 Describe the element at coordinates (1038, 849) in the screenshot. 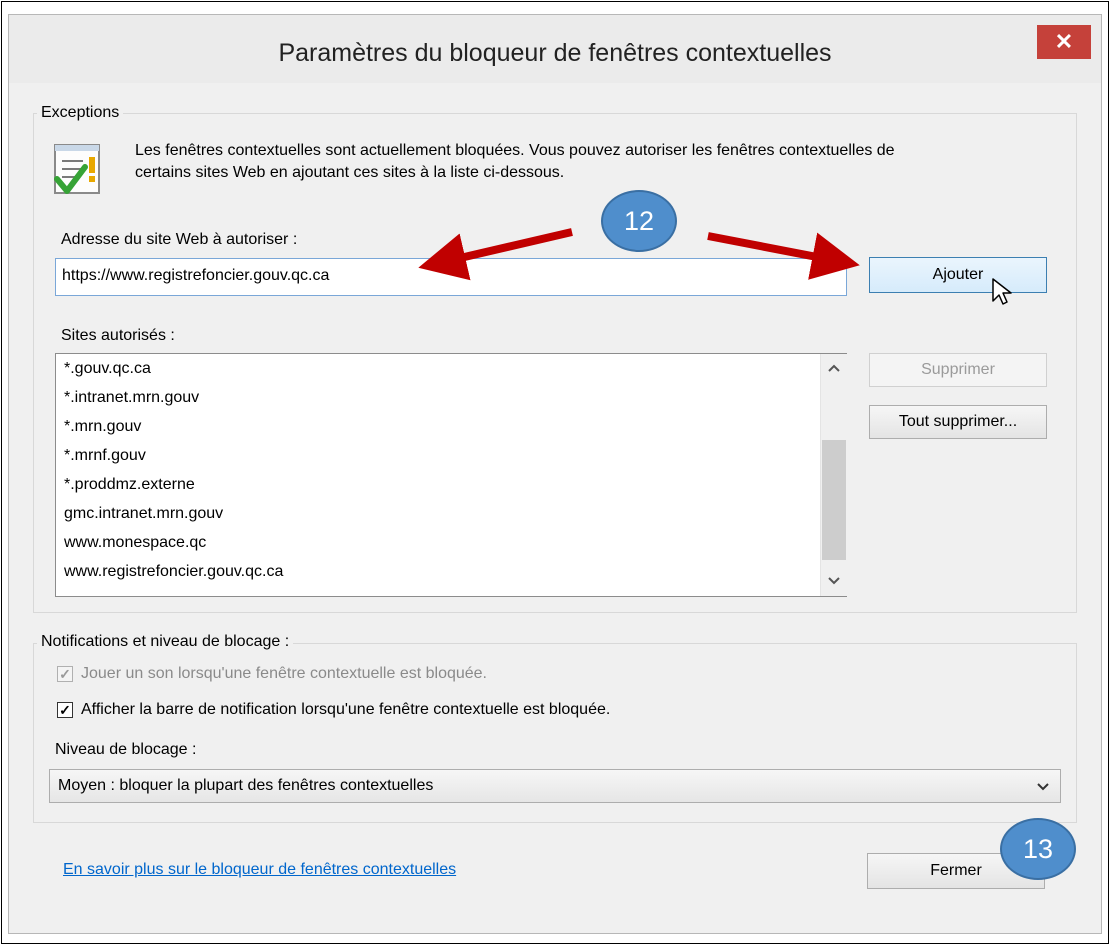

I see `step-badge-13: 13` at that location.